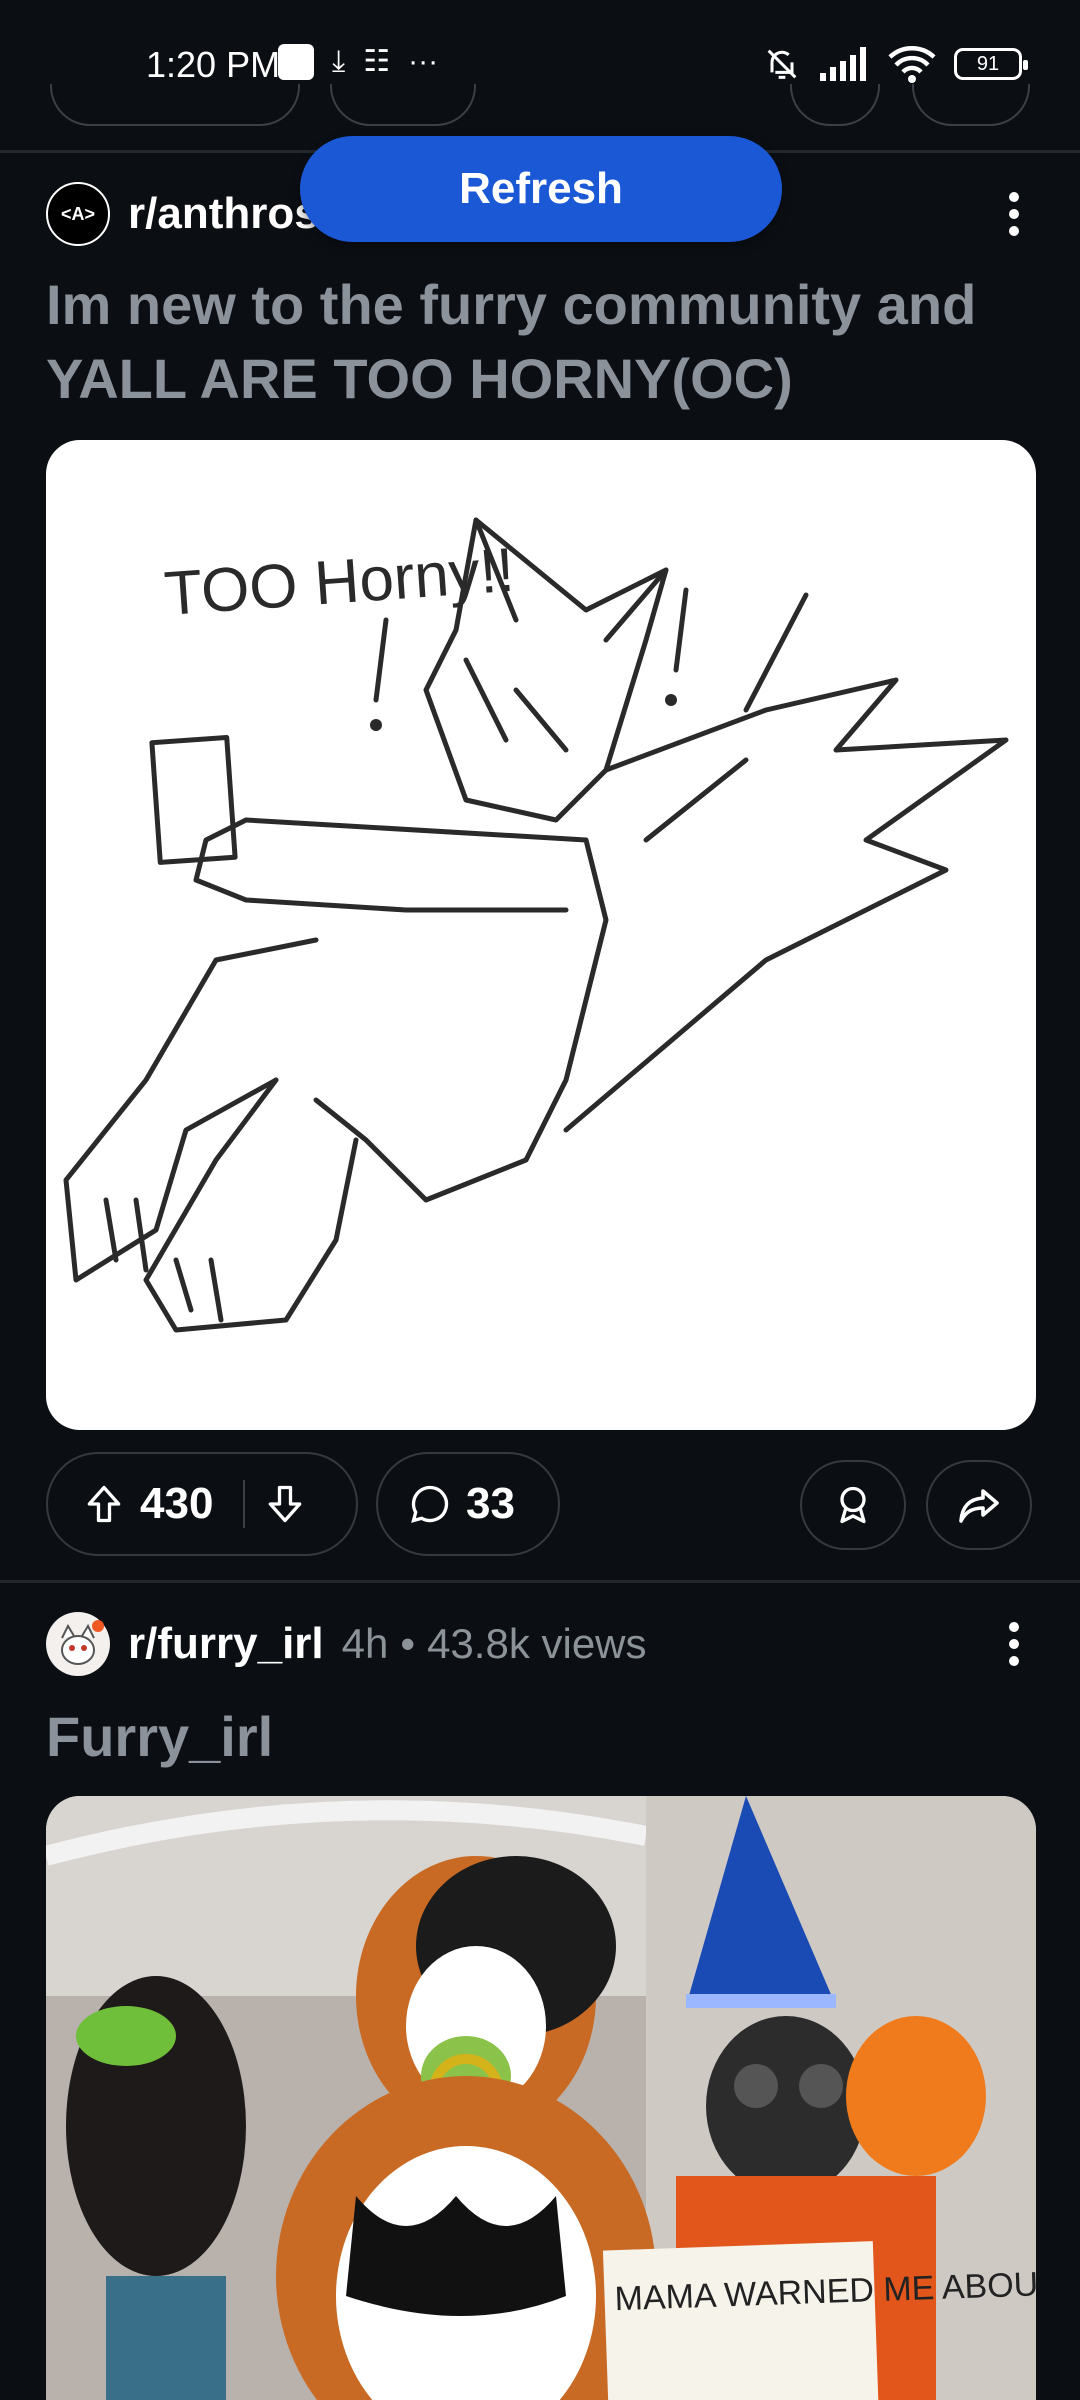 The width and height of the screenshot is (1080, 2400). What do you see at coordinates (213, 64) in the screenshot?
I see `status-time: 1:20 PM` at bounding box center [213, 64].